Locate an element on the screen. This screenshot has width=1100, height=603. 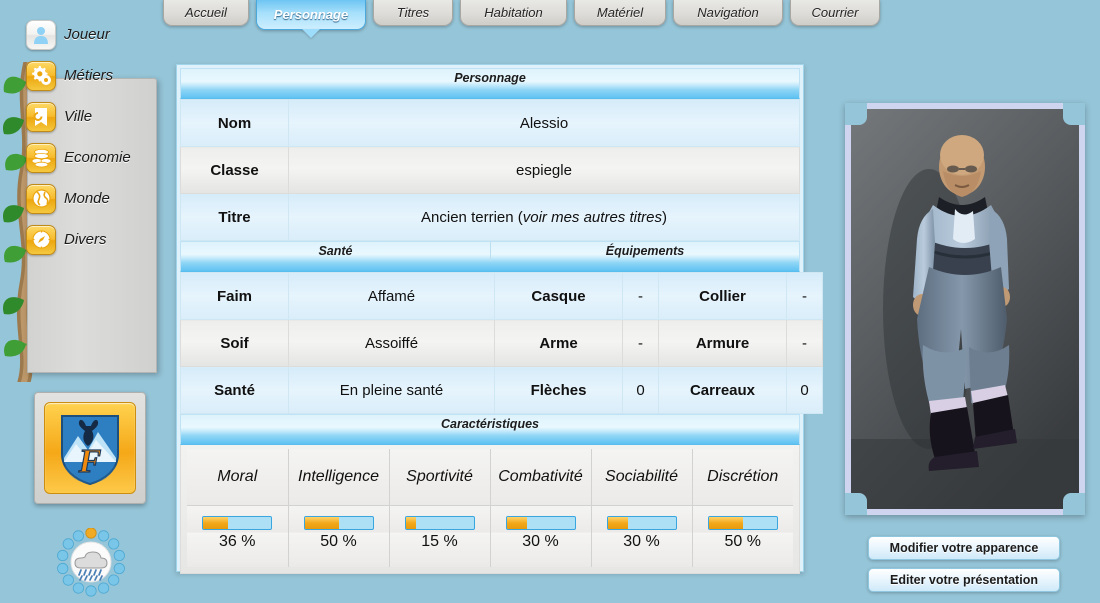
modifier-apparence-button: Modifier votre apparence is located at coordinates (964, 548).